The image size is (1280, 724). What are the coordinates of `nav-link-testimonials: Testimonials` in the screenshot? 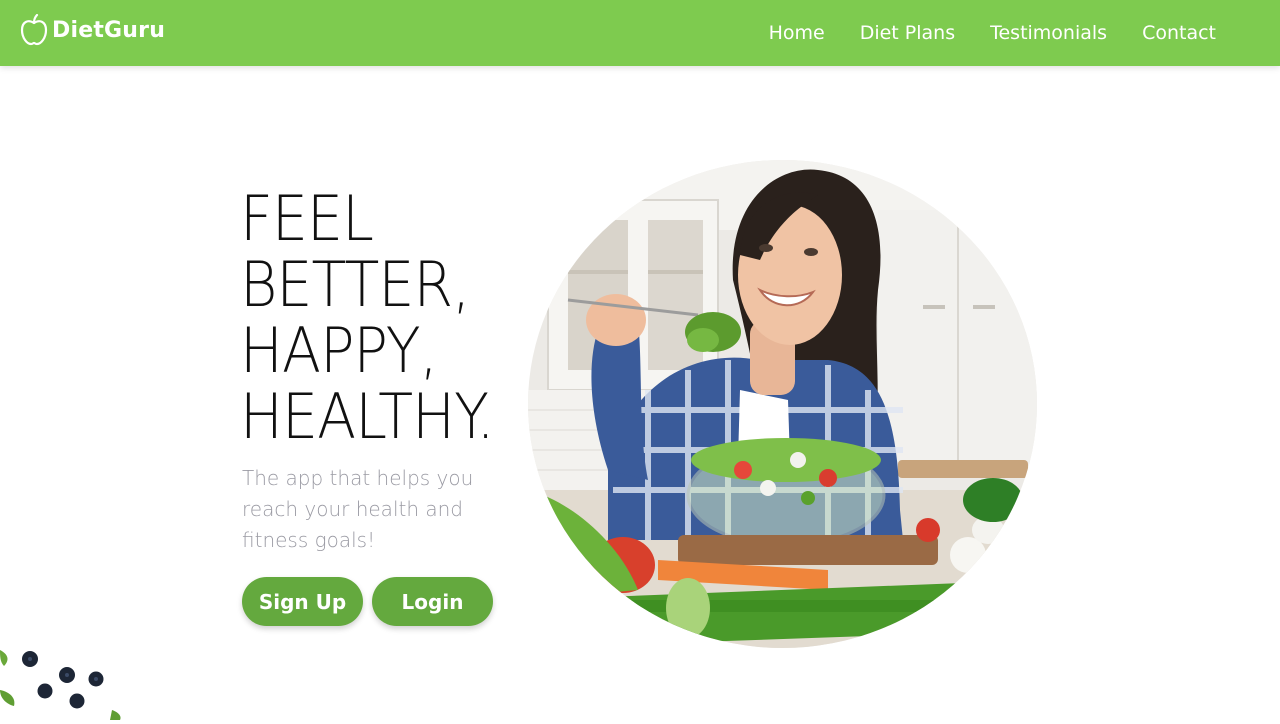 It's located at (1048, 33).